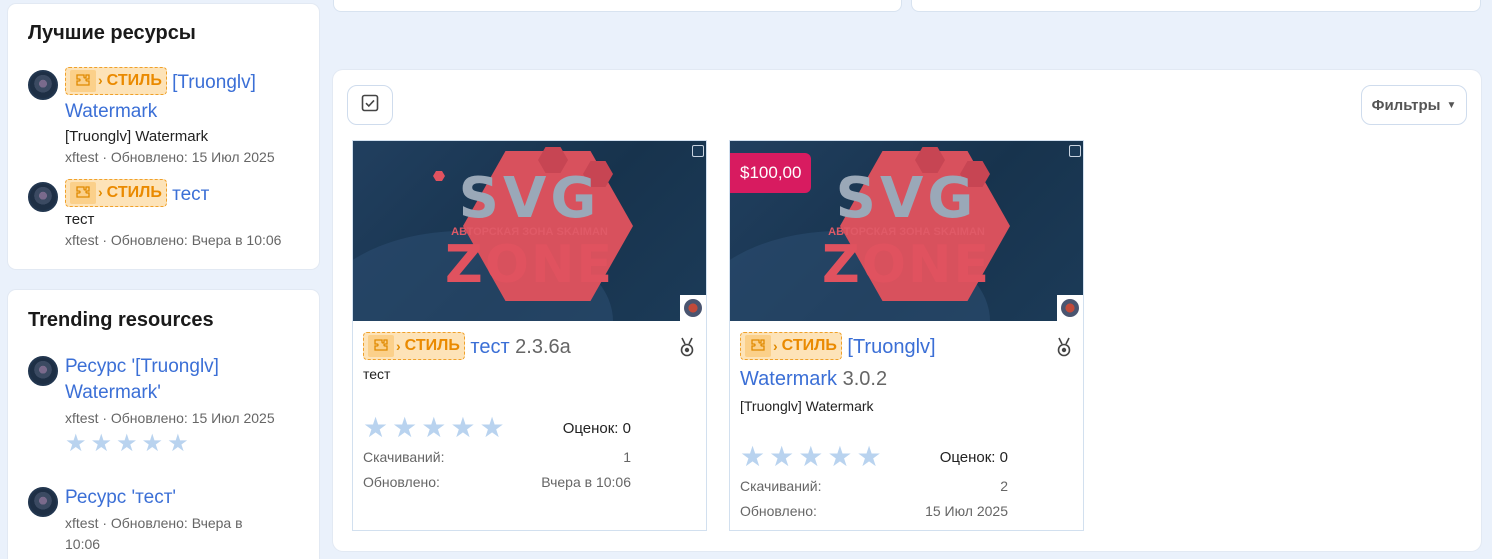 The height and width of the screenshot is (559, 1492). I want to click on resource-link: Ресурс '[Truonglv] Watermark', so click(142, 379).